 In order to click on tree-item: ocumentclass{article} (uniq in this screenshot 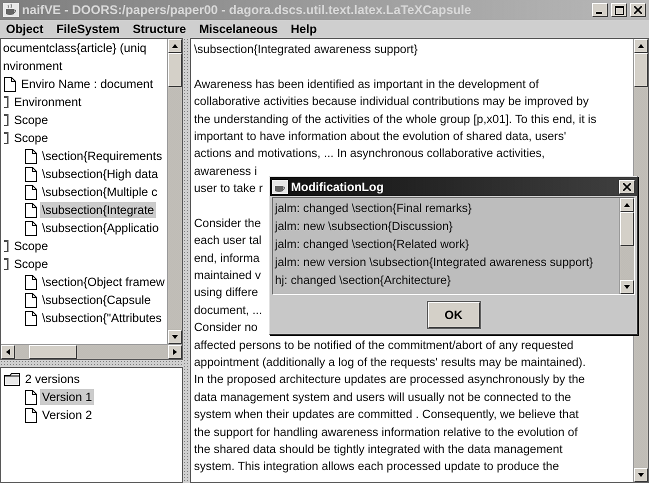, I will do `click(74, 48)`.